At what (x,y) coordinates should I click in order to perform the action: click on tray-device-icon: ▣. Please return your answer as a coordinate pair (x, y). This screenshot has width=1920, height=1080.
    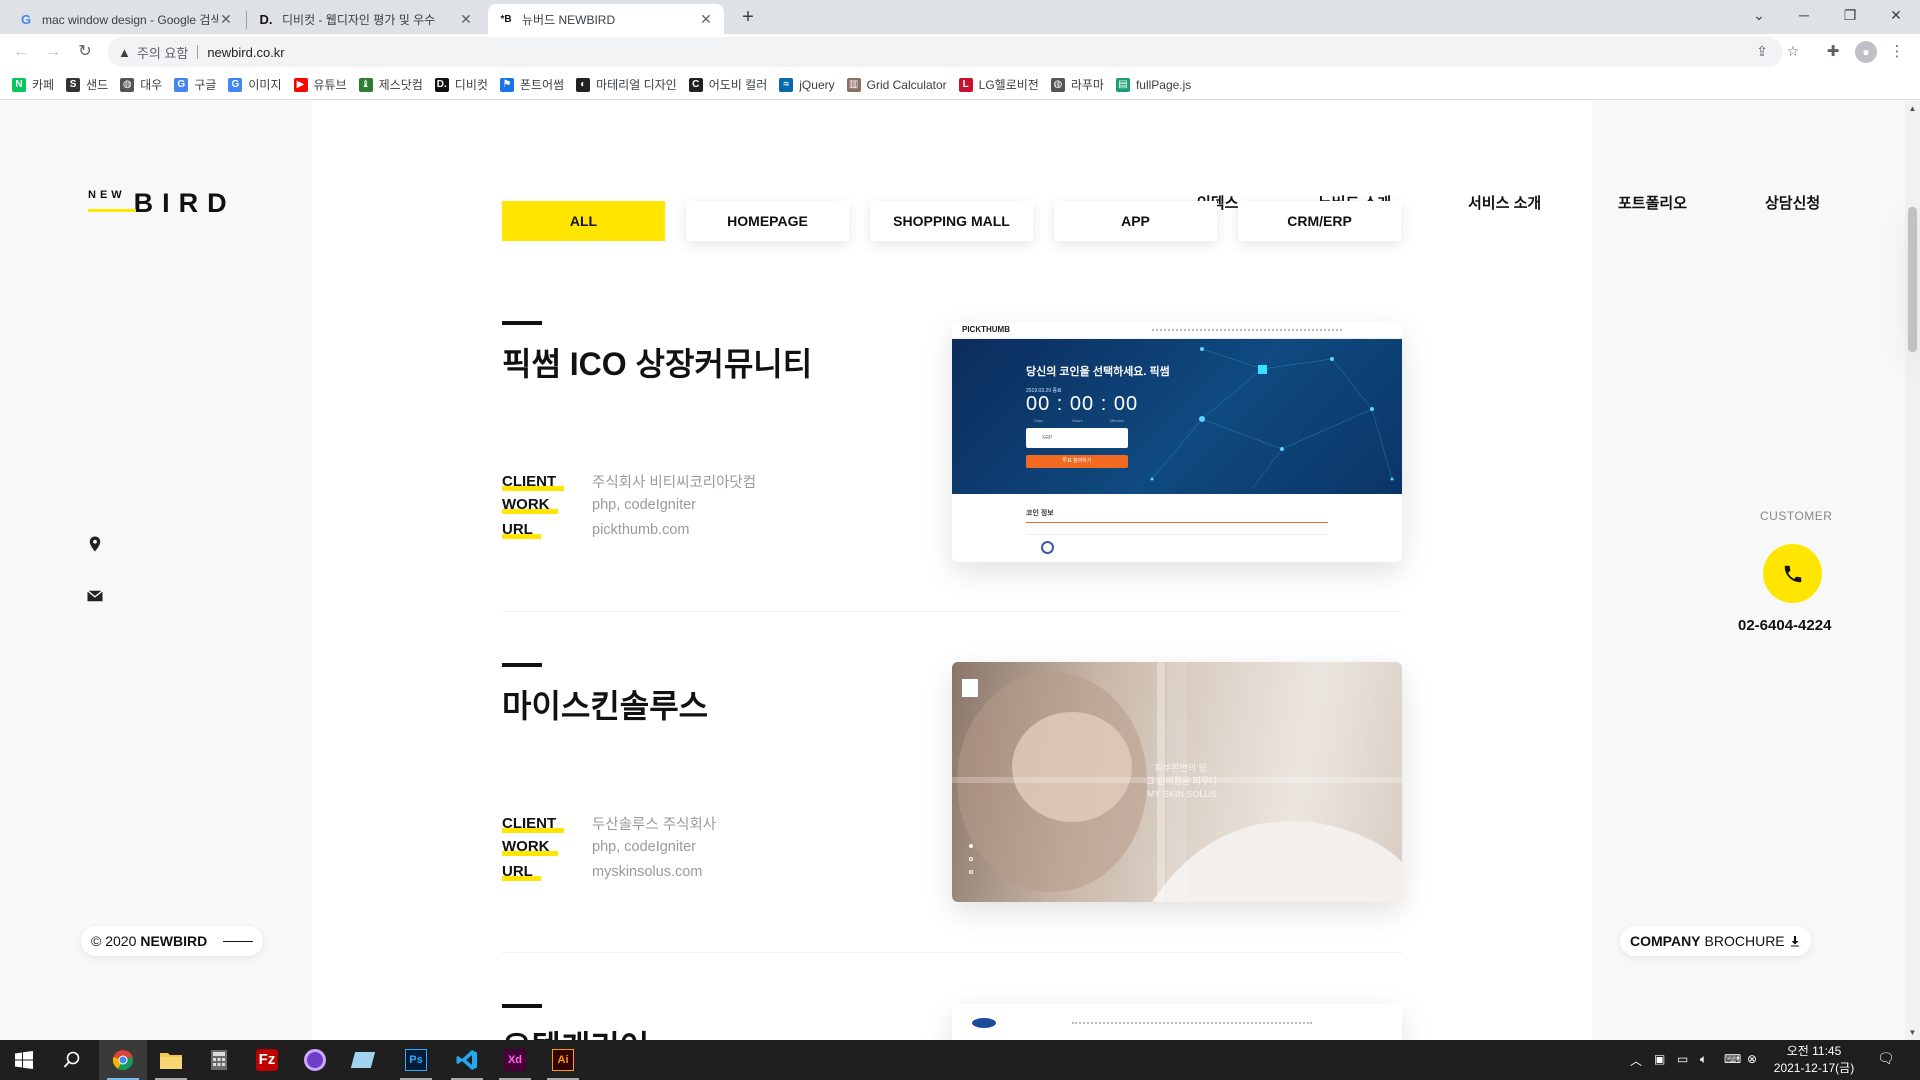
    Looking at the image, I should click on (1659, 1059).